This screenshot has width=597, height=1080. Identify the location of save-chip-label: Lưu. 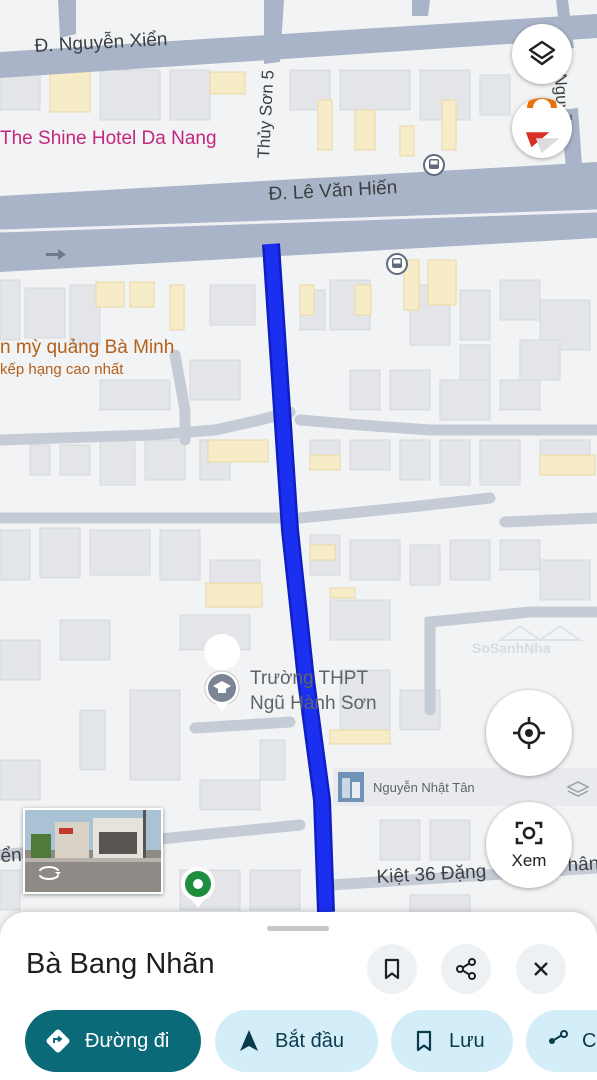
(467, 1040).